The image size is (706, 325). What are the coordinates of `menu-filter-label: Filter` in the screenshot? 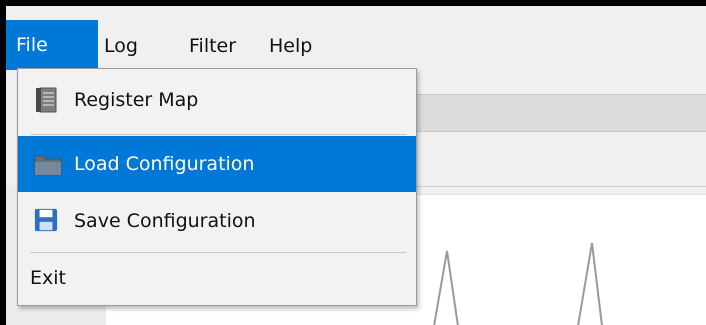 It's located at (213, 46).